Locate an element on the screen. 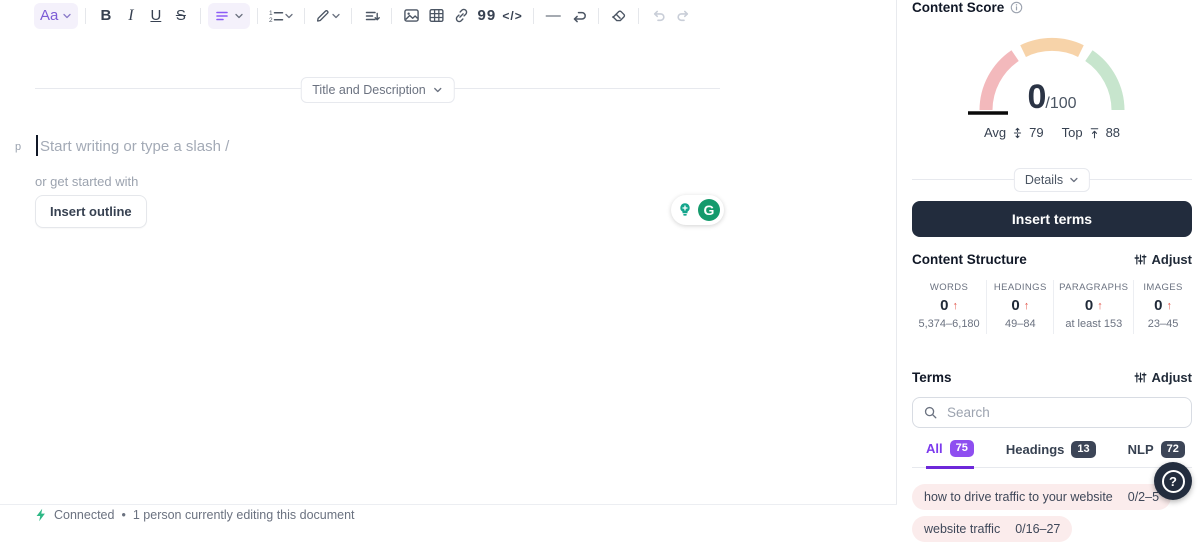  strikethrough-label: S is located at coordinates (180, 15).